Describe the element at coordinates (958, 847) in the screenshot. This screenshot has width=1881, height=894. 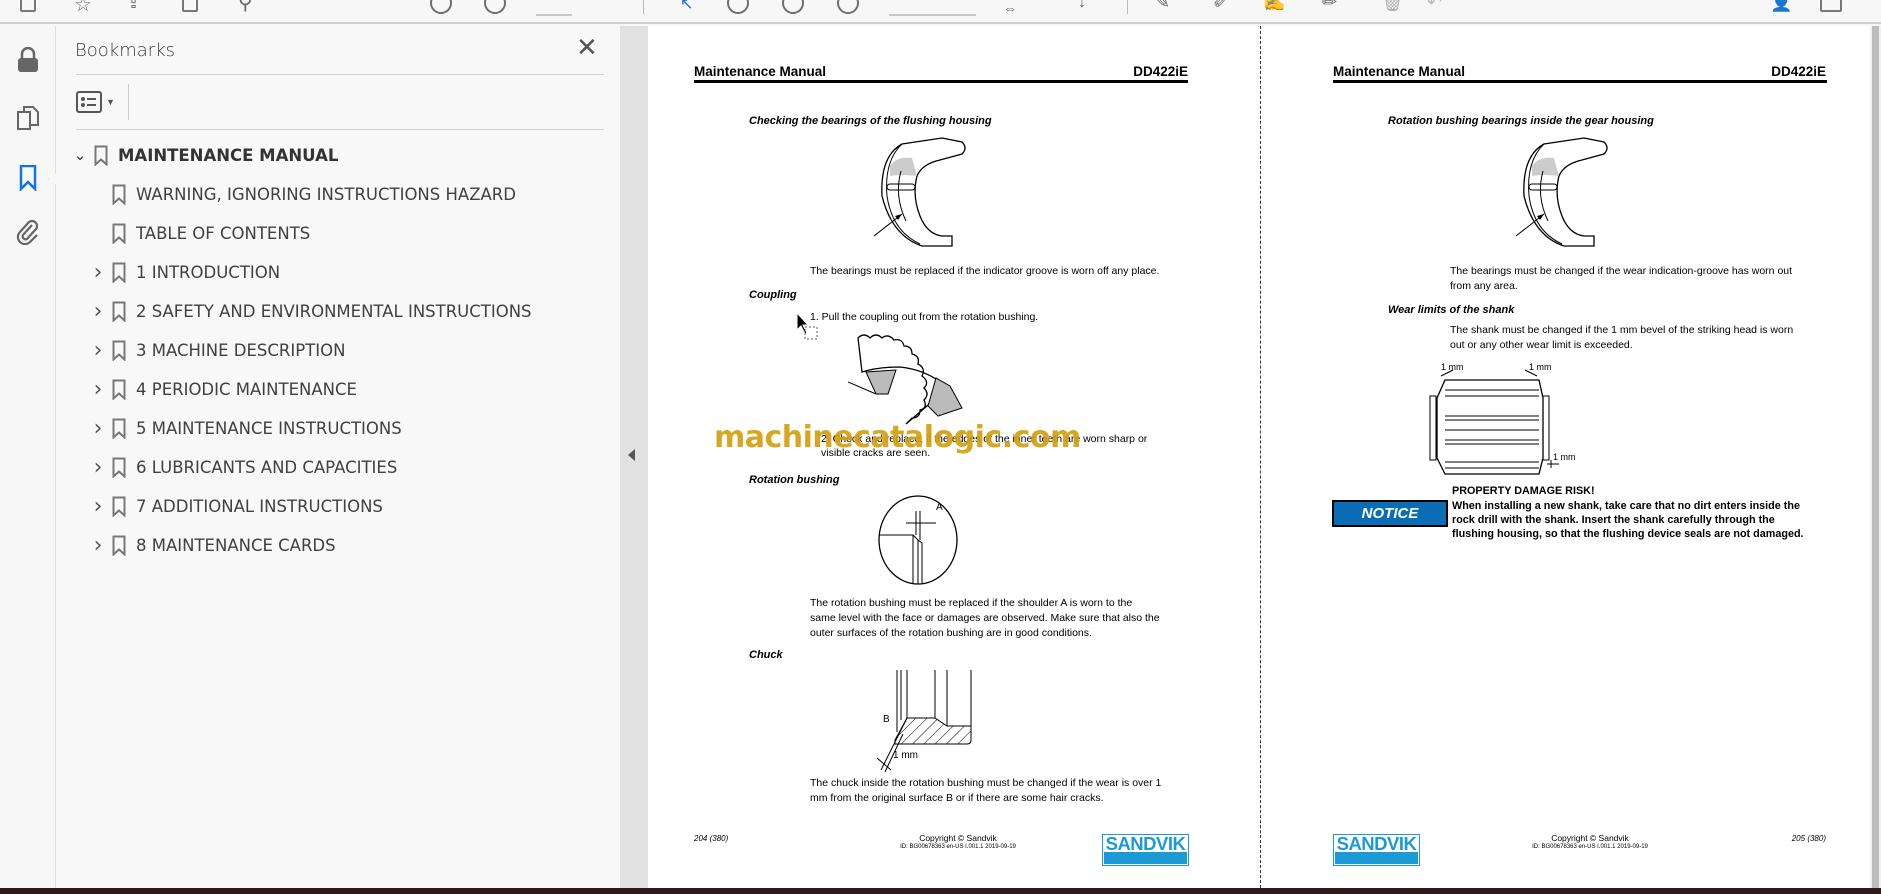
I see `document-id: ID: BG00678363 en-US I.001.1 2019-09-19` at that location.